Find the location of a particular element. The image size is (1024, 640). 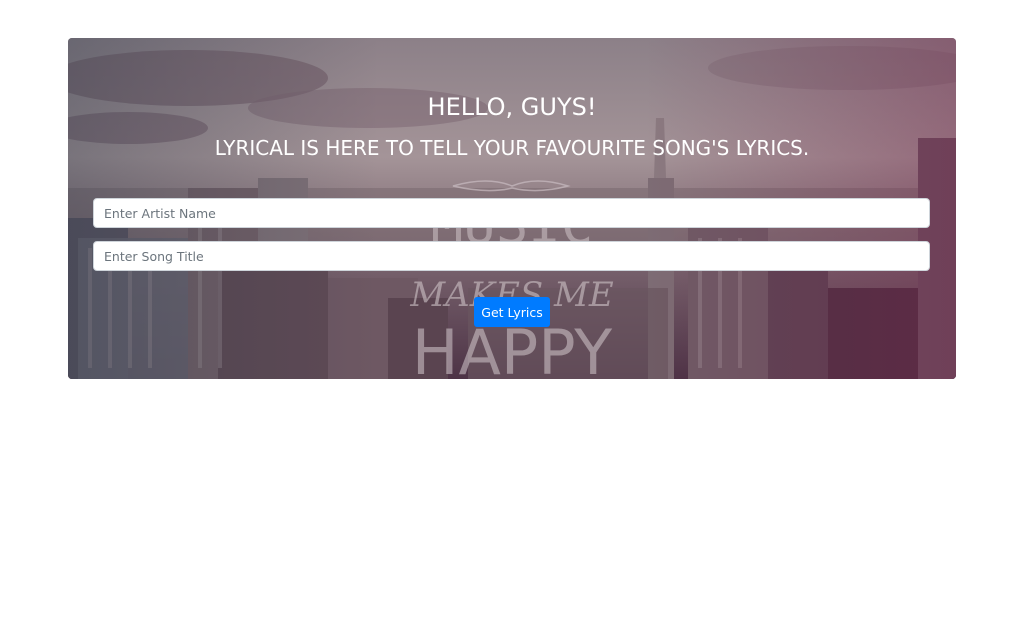

get-lyrics-button: Get Lyrics is located at coordinates (512, 312).